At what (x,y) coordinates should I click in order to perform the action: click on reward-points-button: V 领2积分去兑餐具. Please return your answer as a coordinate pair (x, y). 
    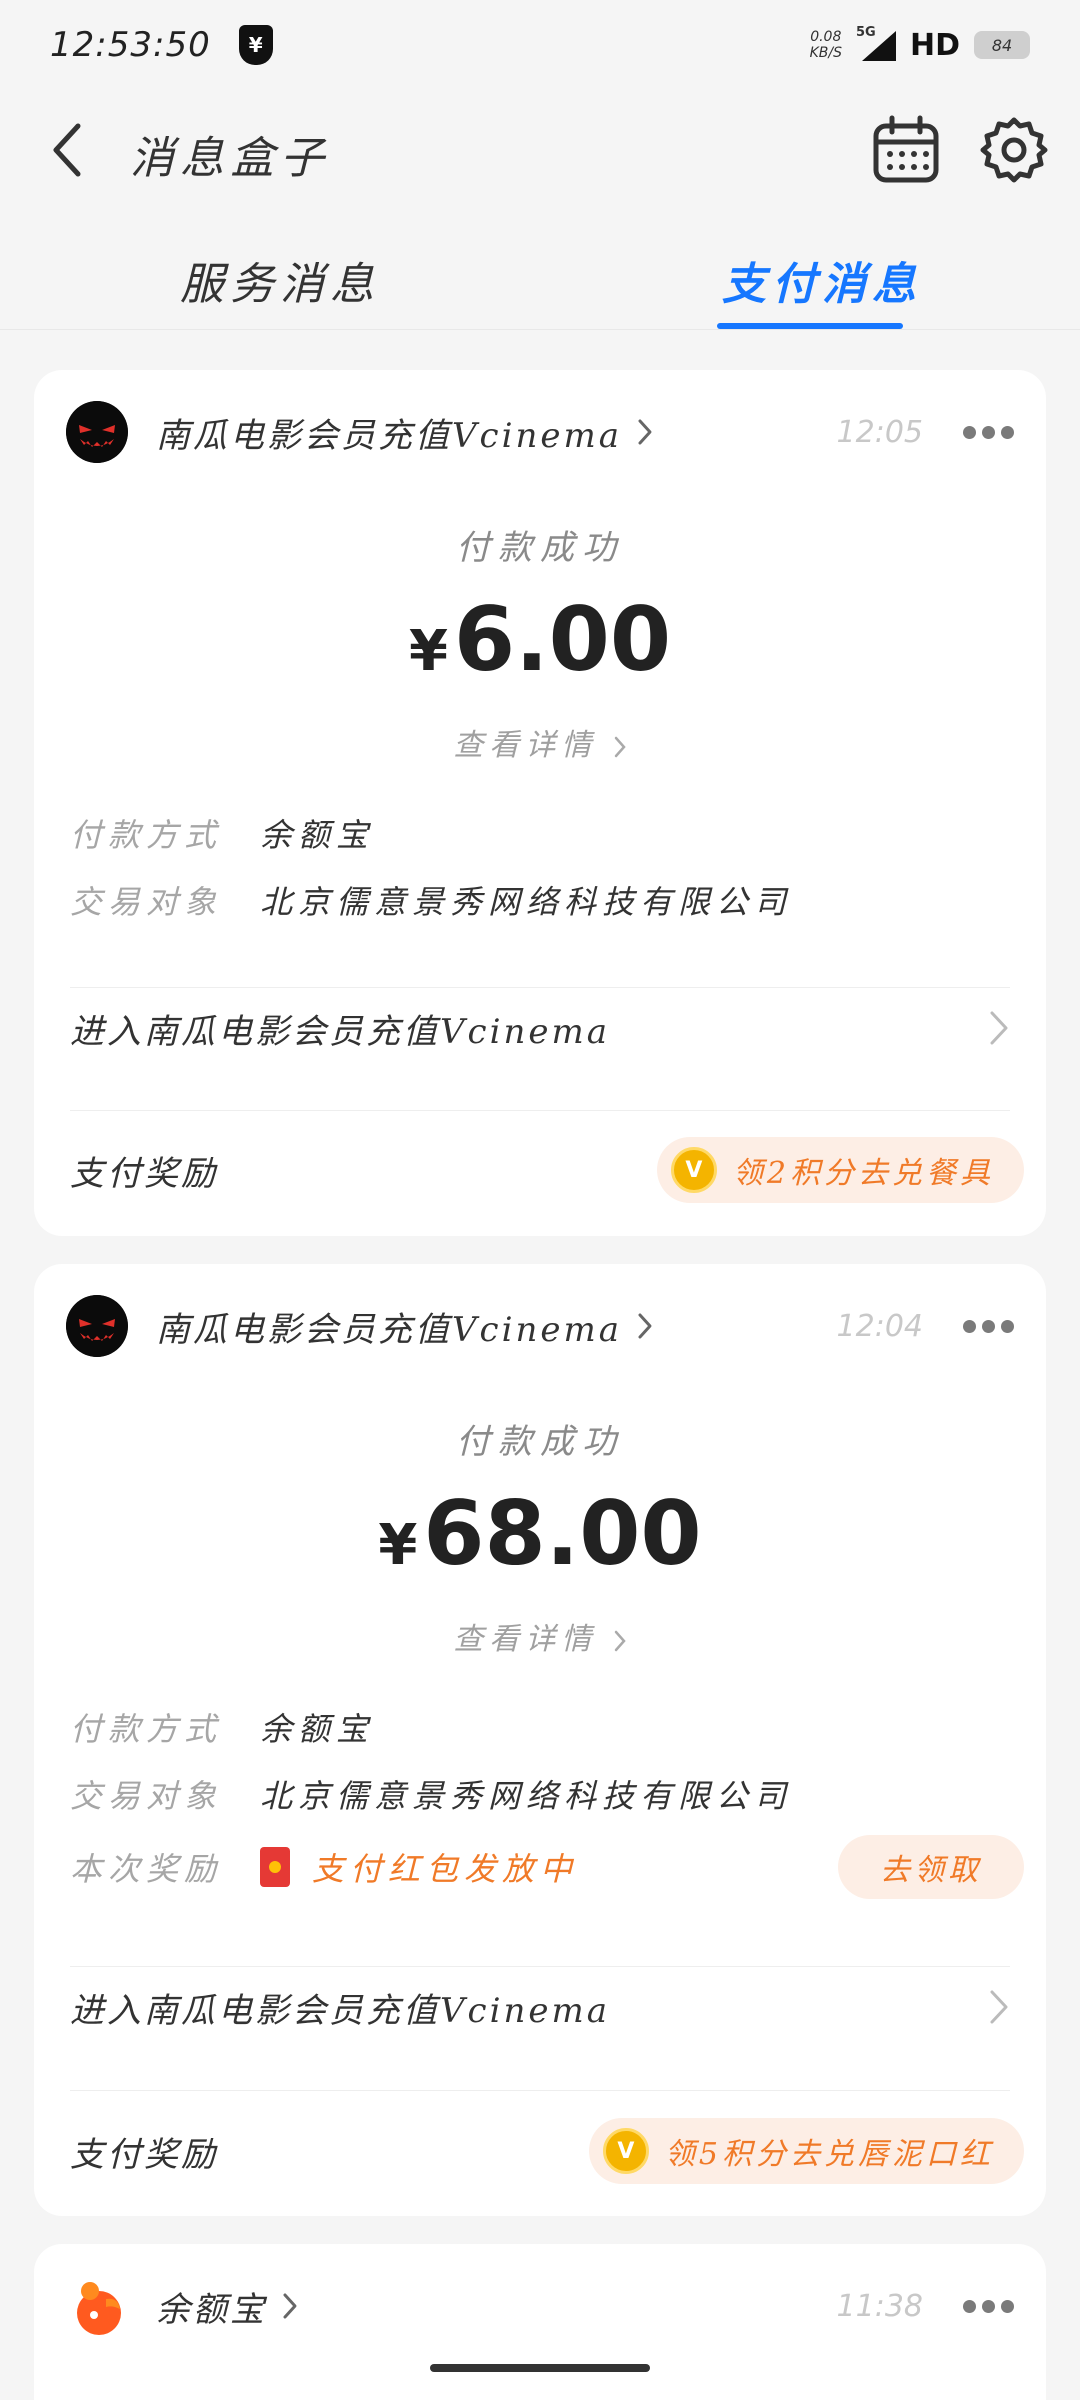
    Looking at the image, I should click on (840, 1170).